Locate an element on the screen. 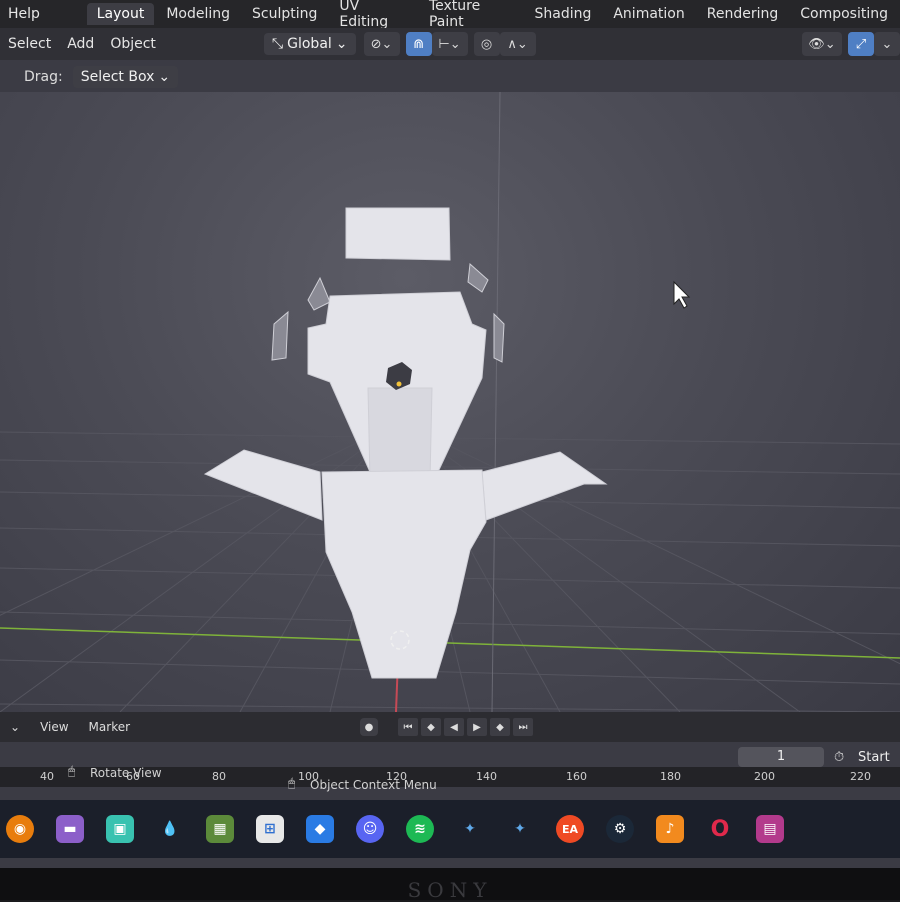  timeline-header: ⌄ View Marker ● ⏮ ◆ ◀ ▶ ◆ ⏭ is located at coordinates (450, 727).